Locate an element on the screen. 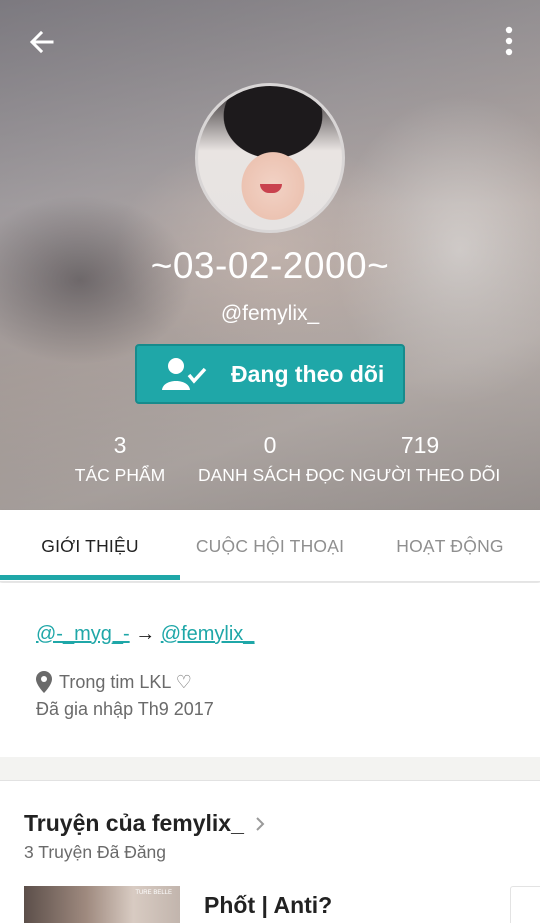  stat-works: 3 TÁC PHẨM is located at coordinates (120, 459).